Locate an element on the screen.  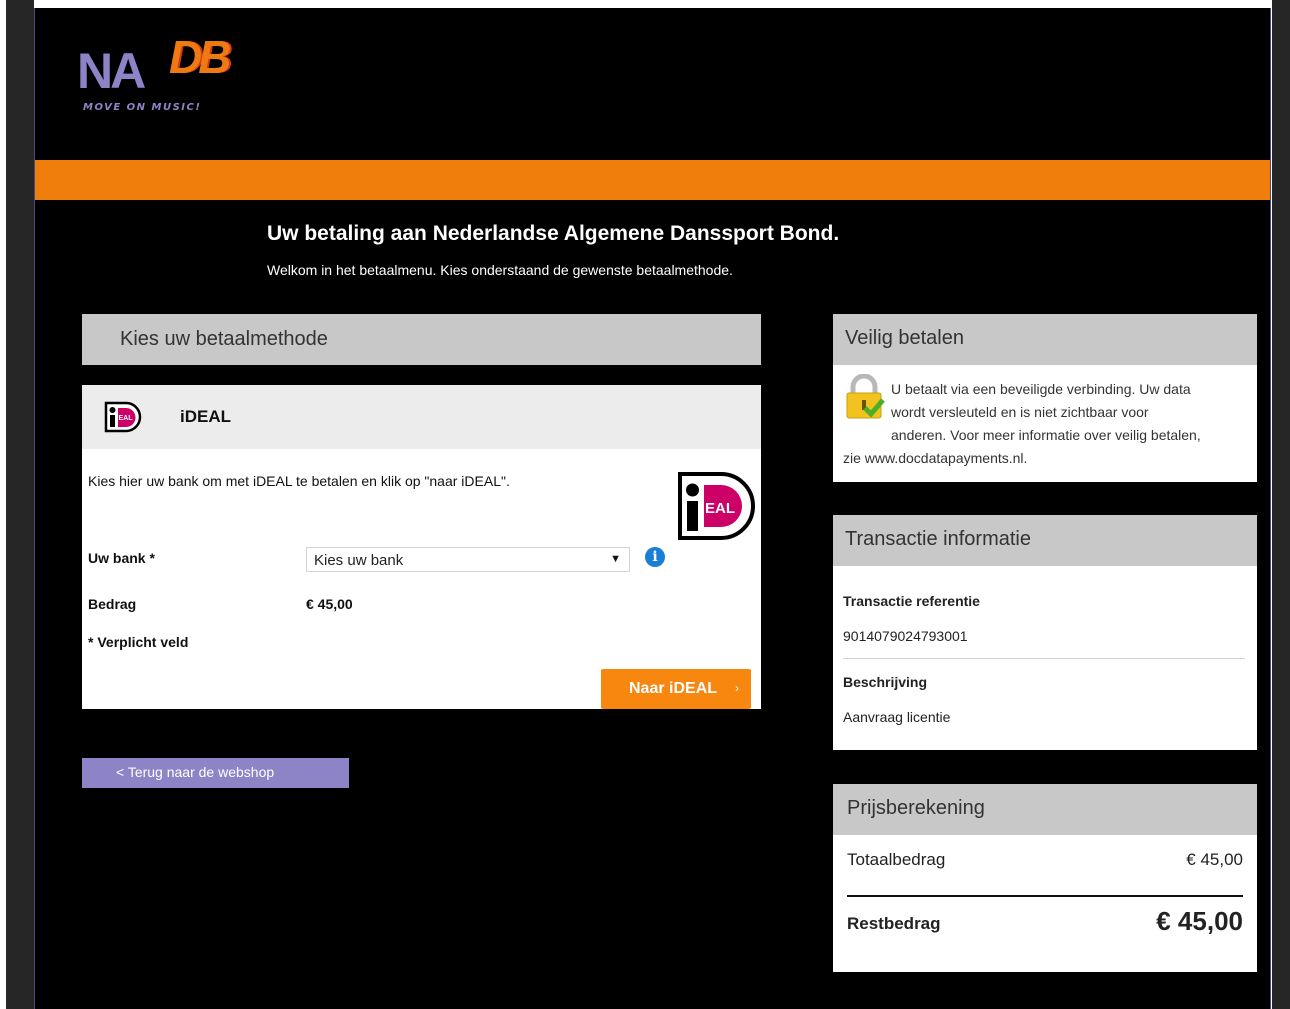
secure-panel-header: Veilig betalen is located at coordinates (1045, 339).